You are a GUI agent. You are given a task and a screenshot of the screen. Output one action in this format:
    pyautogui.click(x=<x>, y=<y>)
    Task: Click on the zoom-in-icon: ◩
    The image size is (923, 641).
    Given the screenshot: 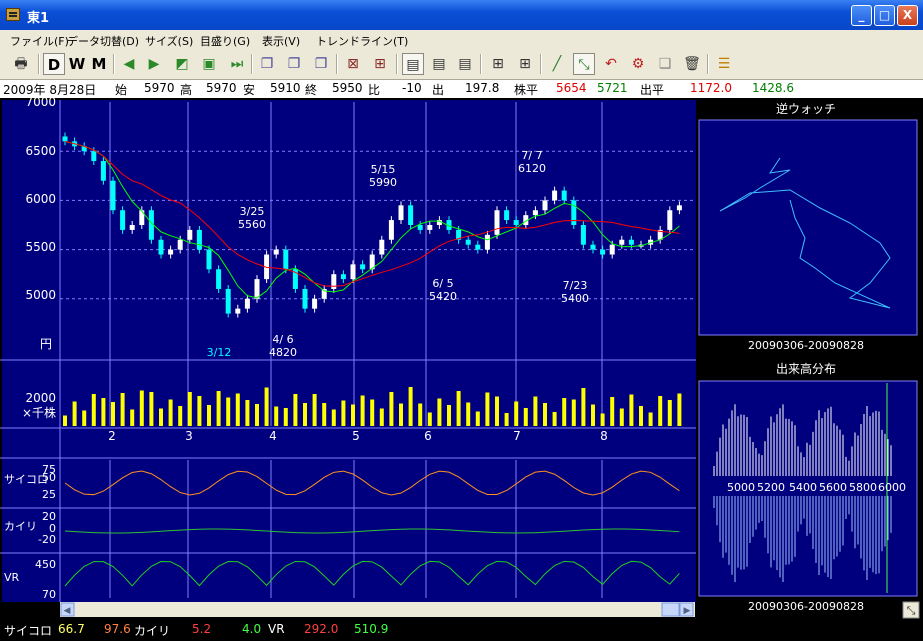 What is the action you would take?
    pyautogui.click(x=182, y=64)
    